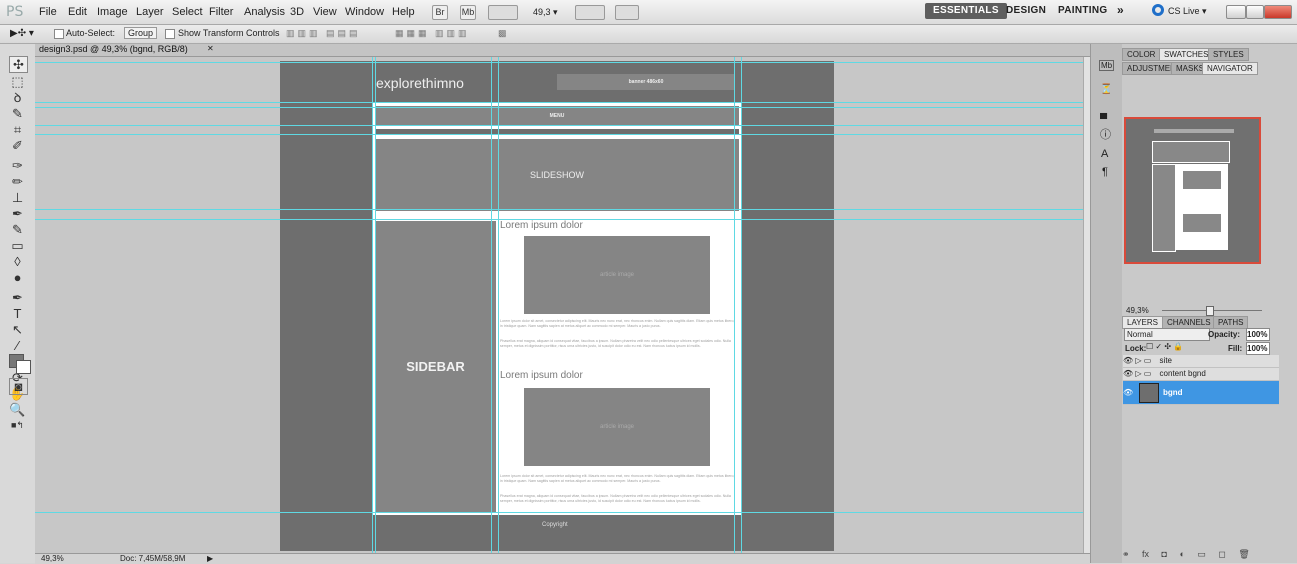  I want to click on menu-help: Help, so click(403, 12).